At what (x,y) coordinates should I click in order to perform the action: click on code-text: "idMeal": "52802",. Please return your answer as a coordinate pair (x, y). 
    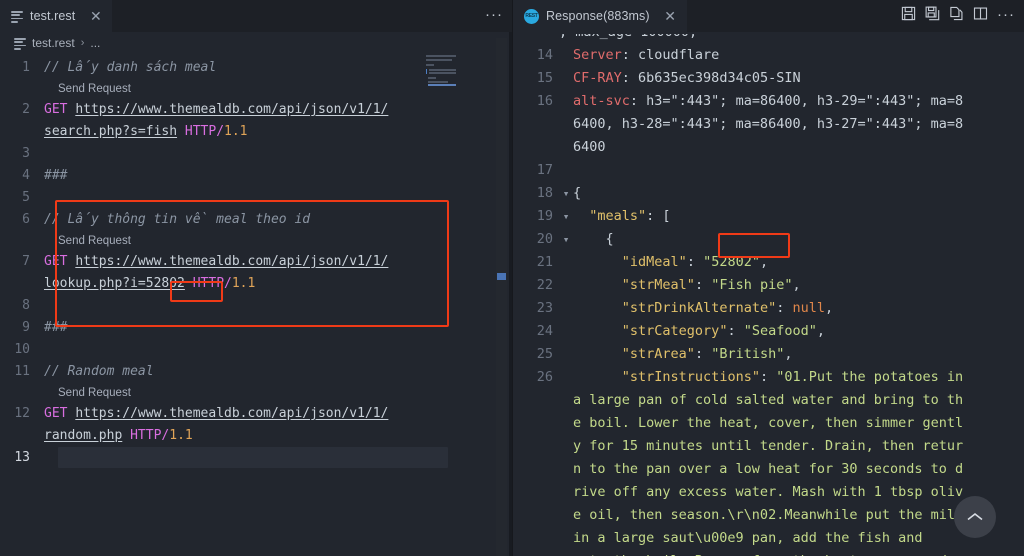
    Looking at the image, I should click on (695, 262).